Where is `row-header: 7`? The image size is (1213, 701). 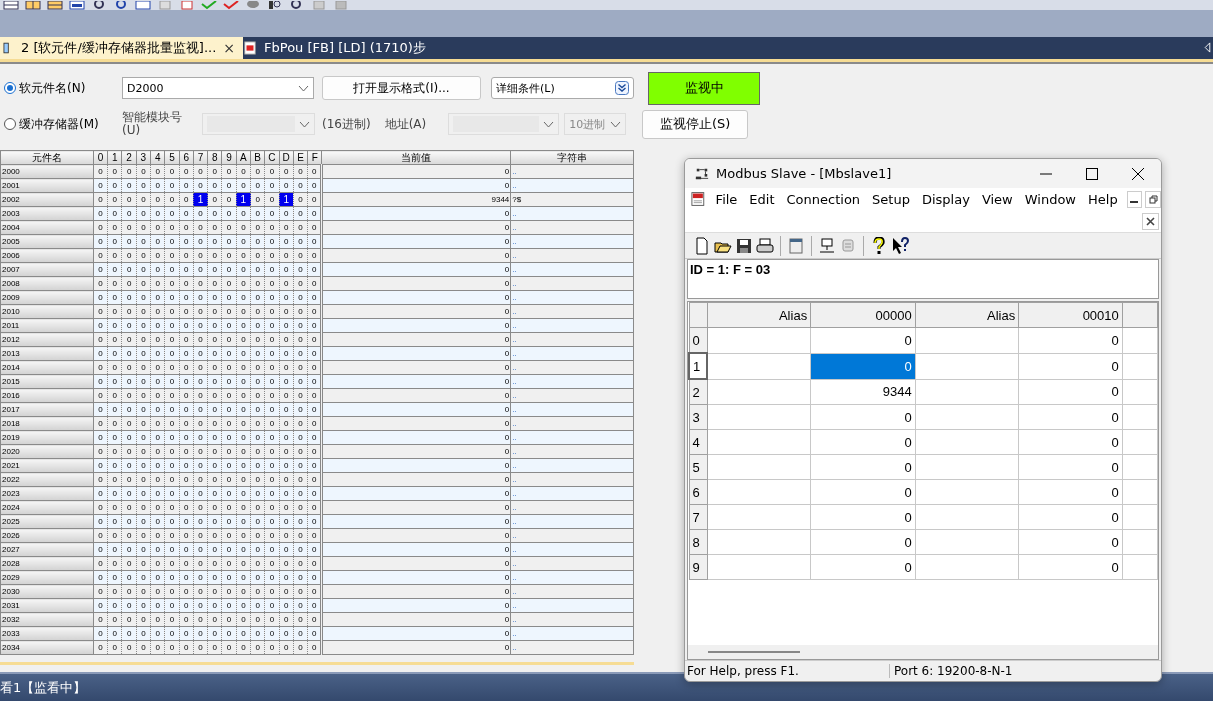
row-header: 7 is located at coordinates (698, 517).